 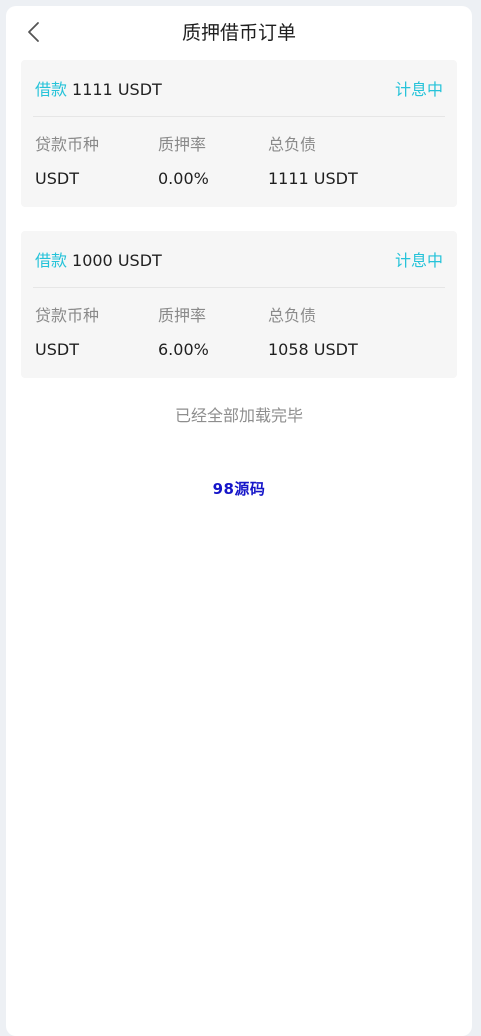 What do you see at coordinates (183, 178) in the screenshot?
I see `pledge-rate-value: 0.00%` at bounding box center [183, 178].